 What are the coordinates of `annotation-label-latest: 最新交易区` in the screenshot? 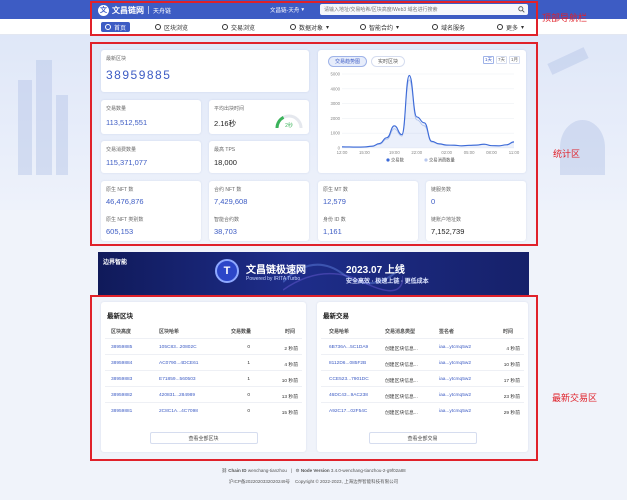 It's located at (575, 398).